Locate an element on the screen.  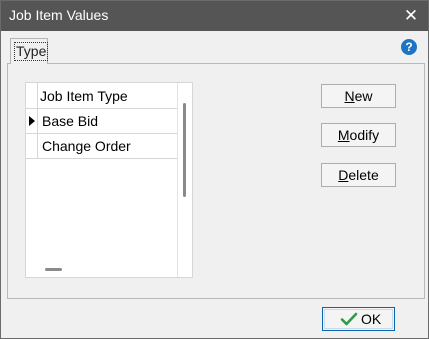
header-indicator-cell is located at coordinates (32, 95).